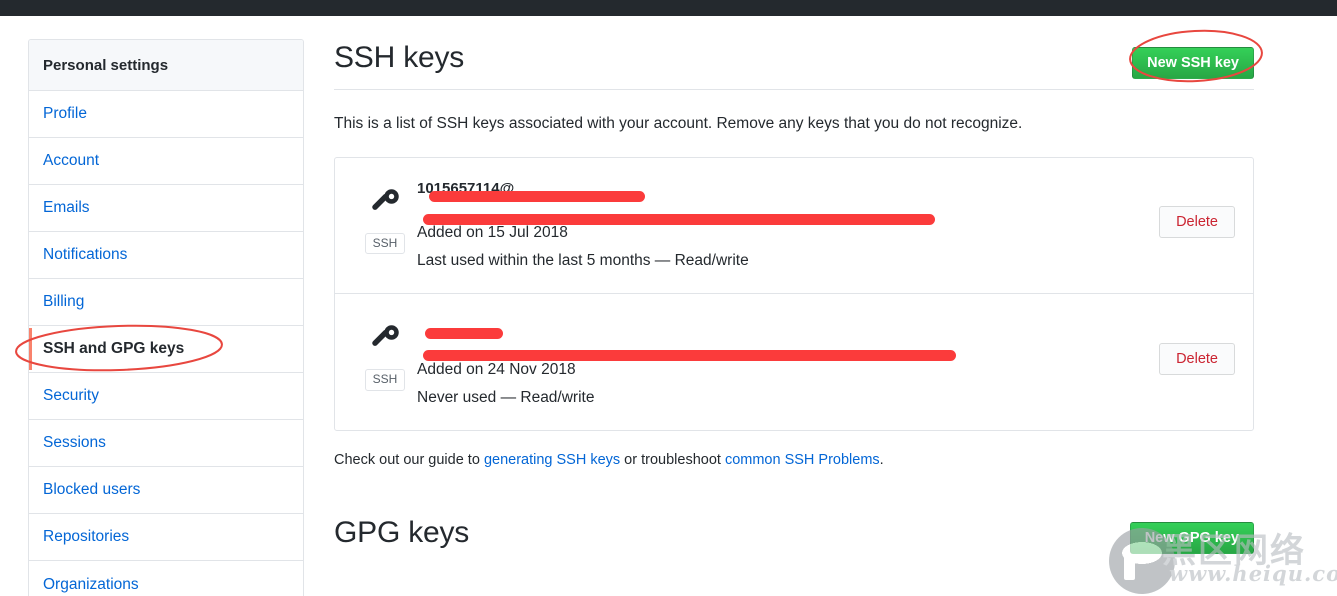 The image size is (1337, 596). Describe the element at coordinates (166, 443) in the screenshot. I see `sidebar-item-sessions: Sessions` at that location.